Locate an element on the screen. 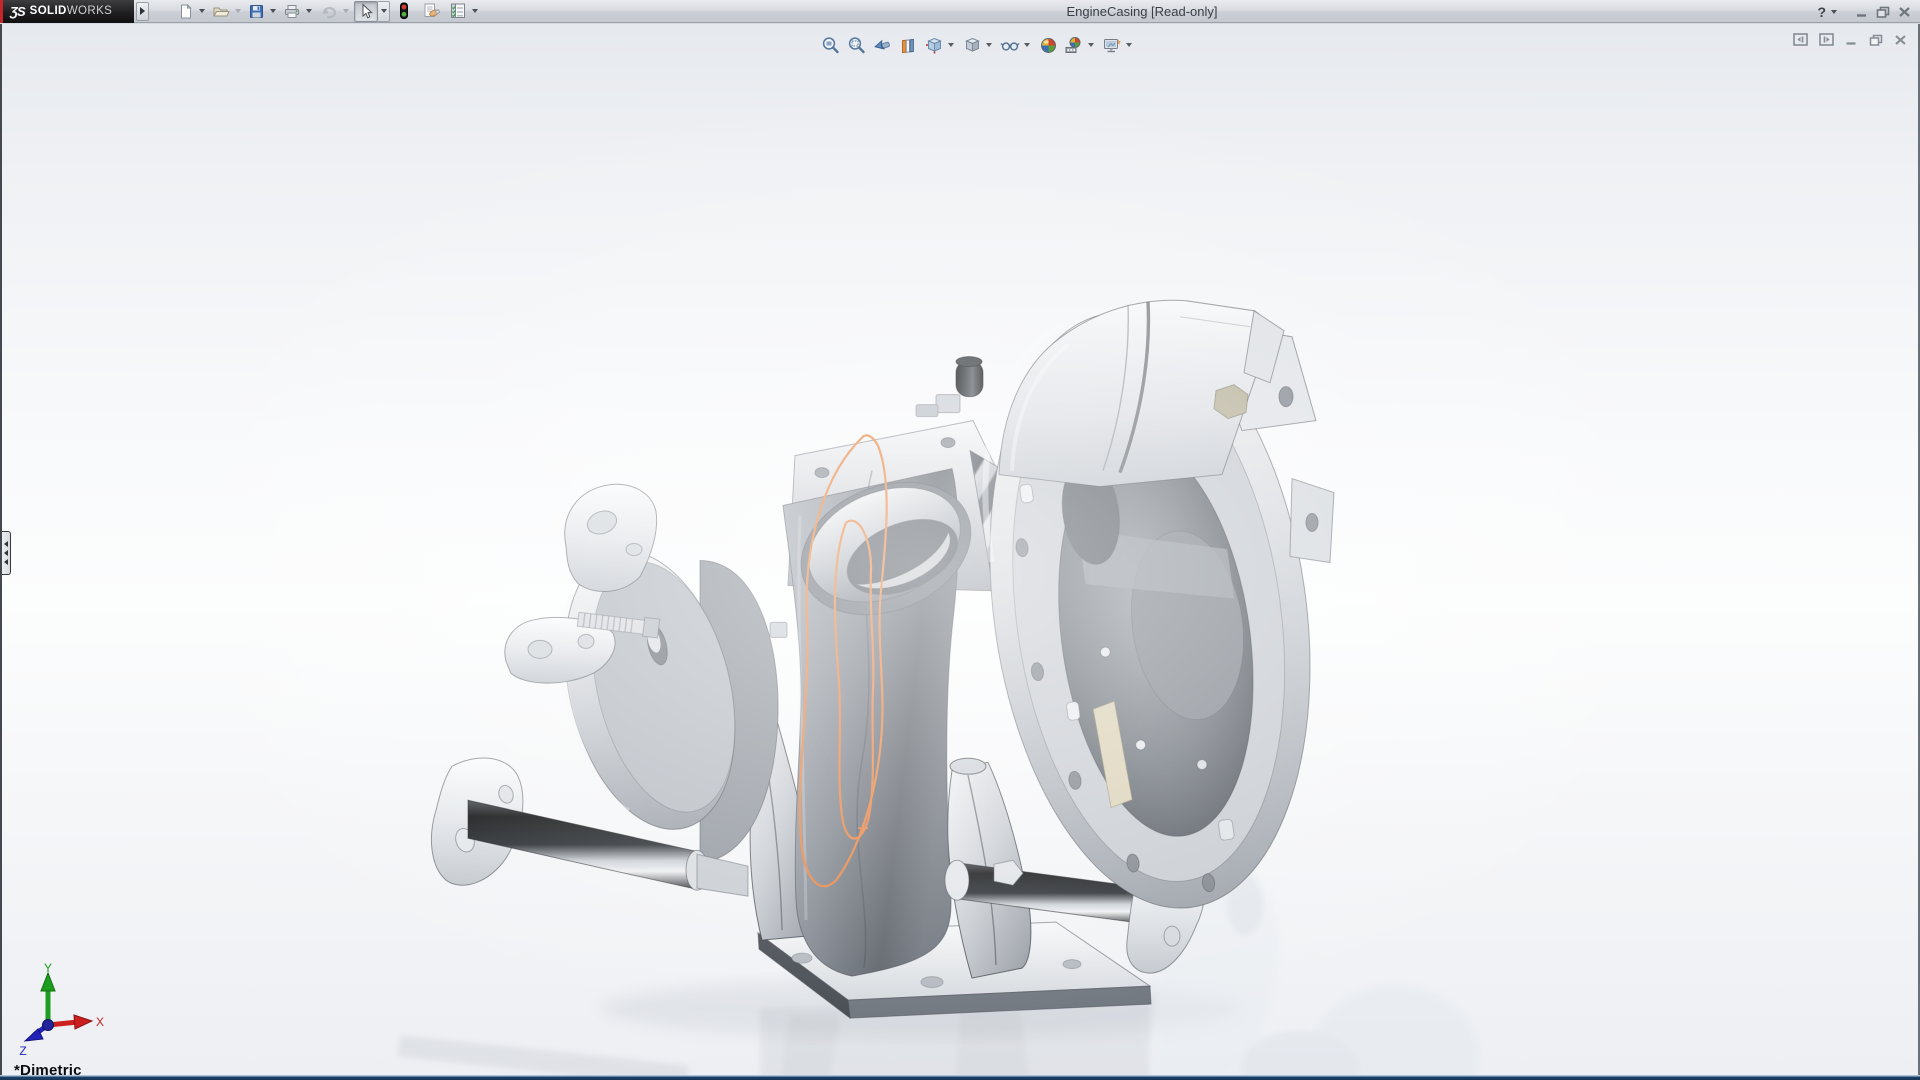 The height and width of the screenshot is (1080, 1920). doc-minimize-icon is located at coordinates (1851, 43).